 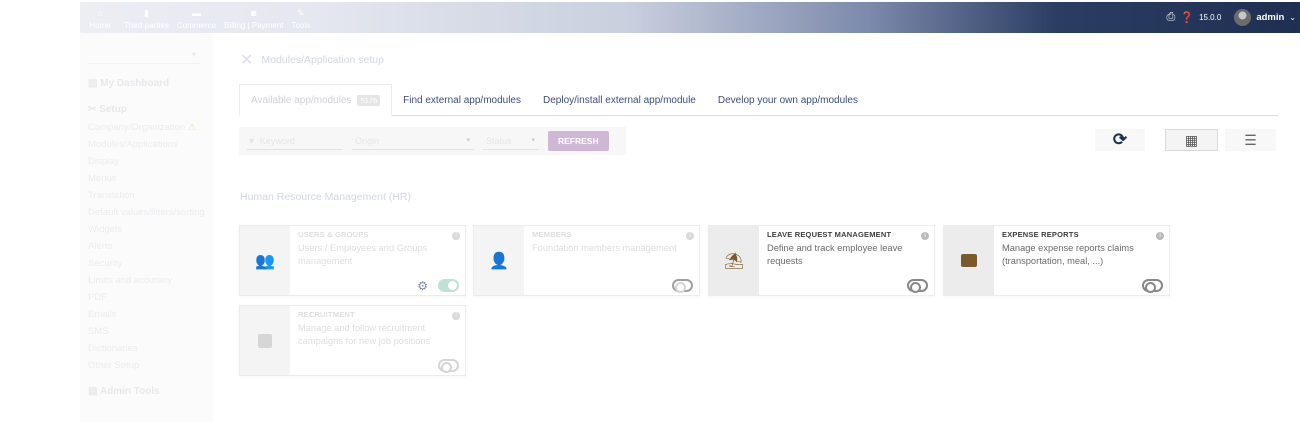 I want to click on page-title: ✕ Modules/Application setup, so click(x=312, y=60).